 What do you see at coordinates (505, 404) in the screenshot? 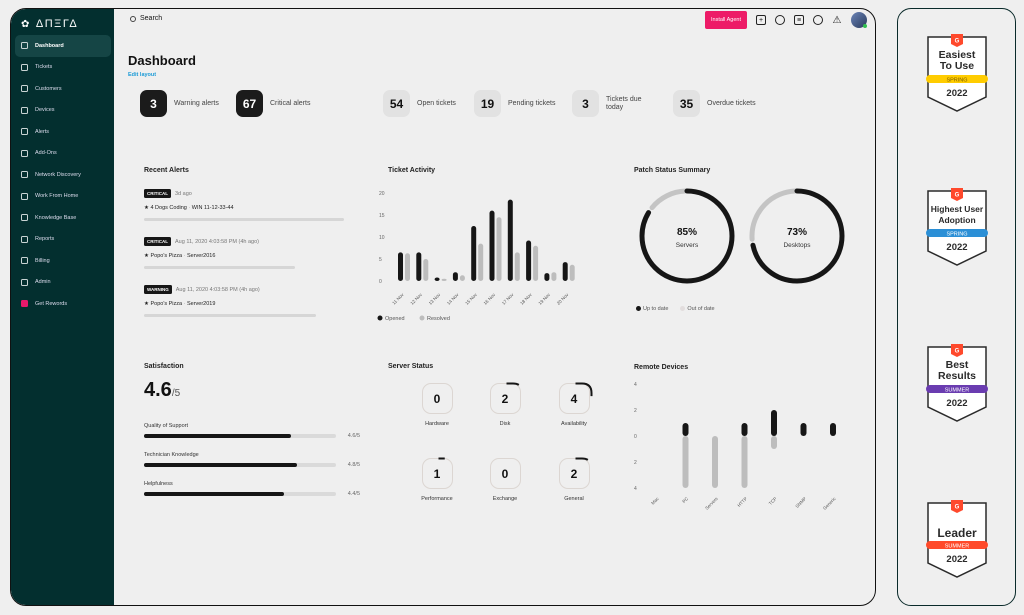
I see `server-status-disk: 2 Disk` at bounding box center [505, 404].